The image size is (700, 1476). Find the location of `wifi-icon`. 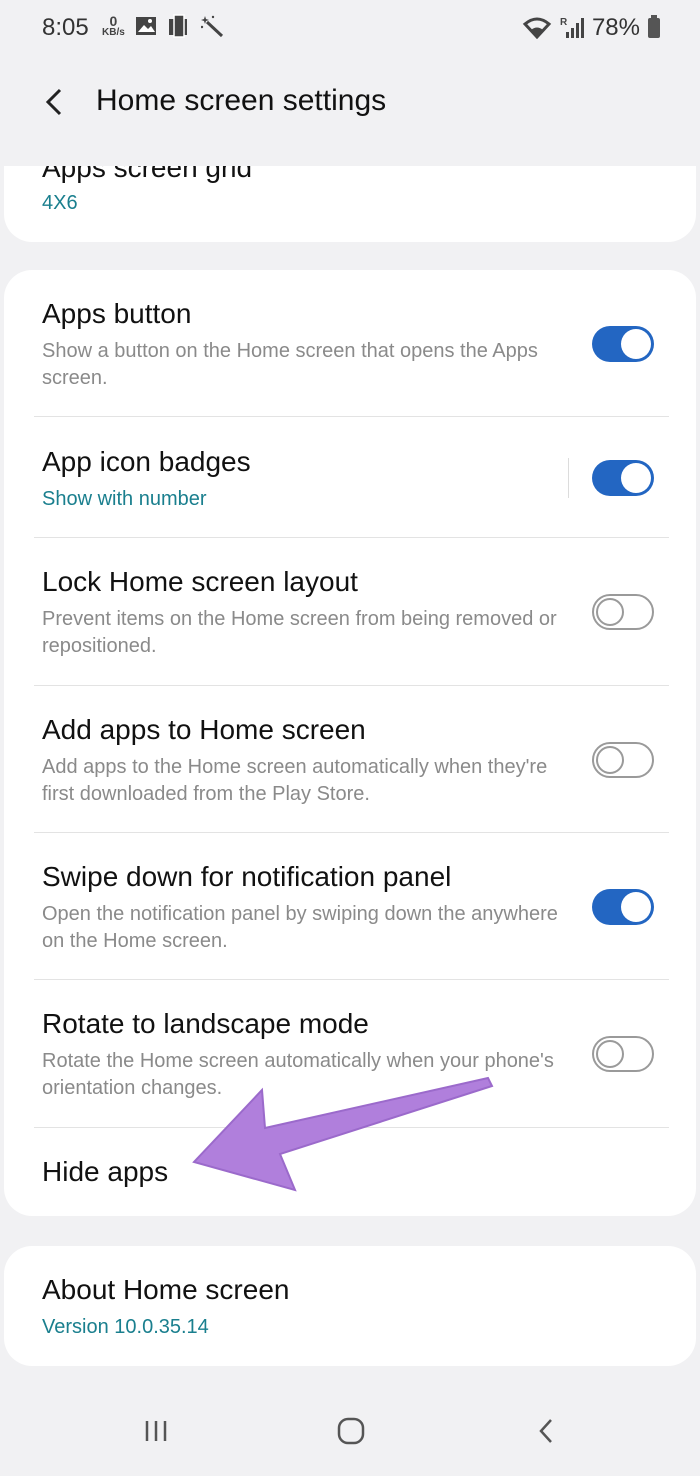

wifi-icon is located at coordinates (537, 28).